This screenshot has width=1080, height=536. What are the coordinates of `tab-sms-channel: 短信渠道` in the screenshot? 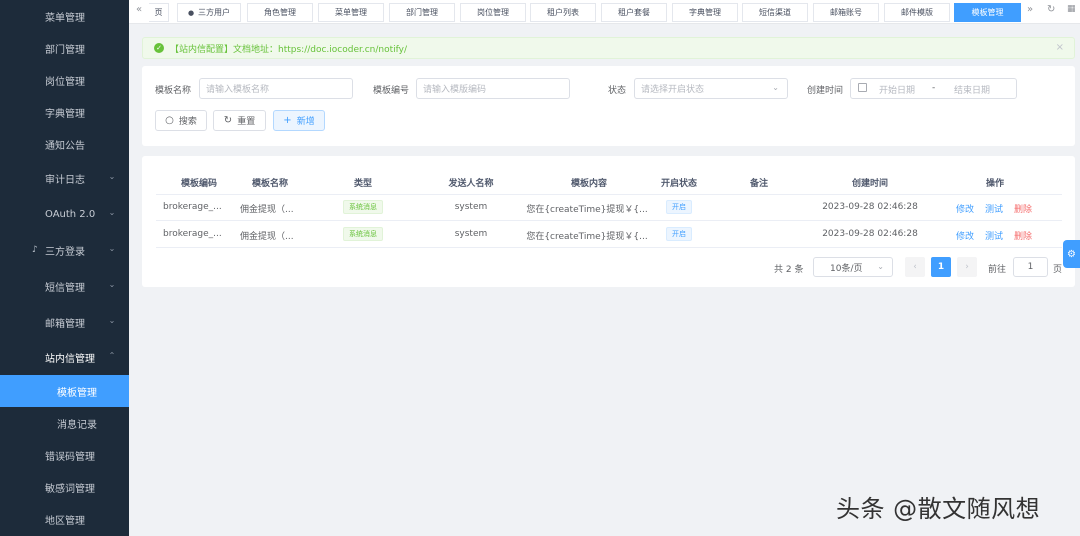 It's located at (775, 12).